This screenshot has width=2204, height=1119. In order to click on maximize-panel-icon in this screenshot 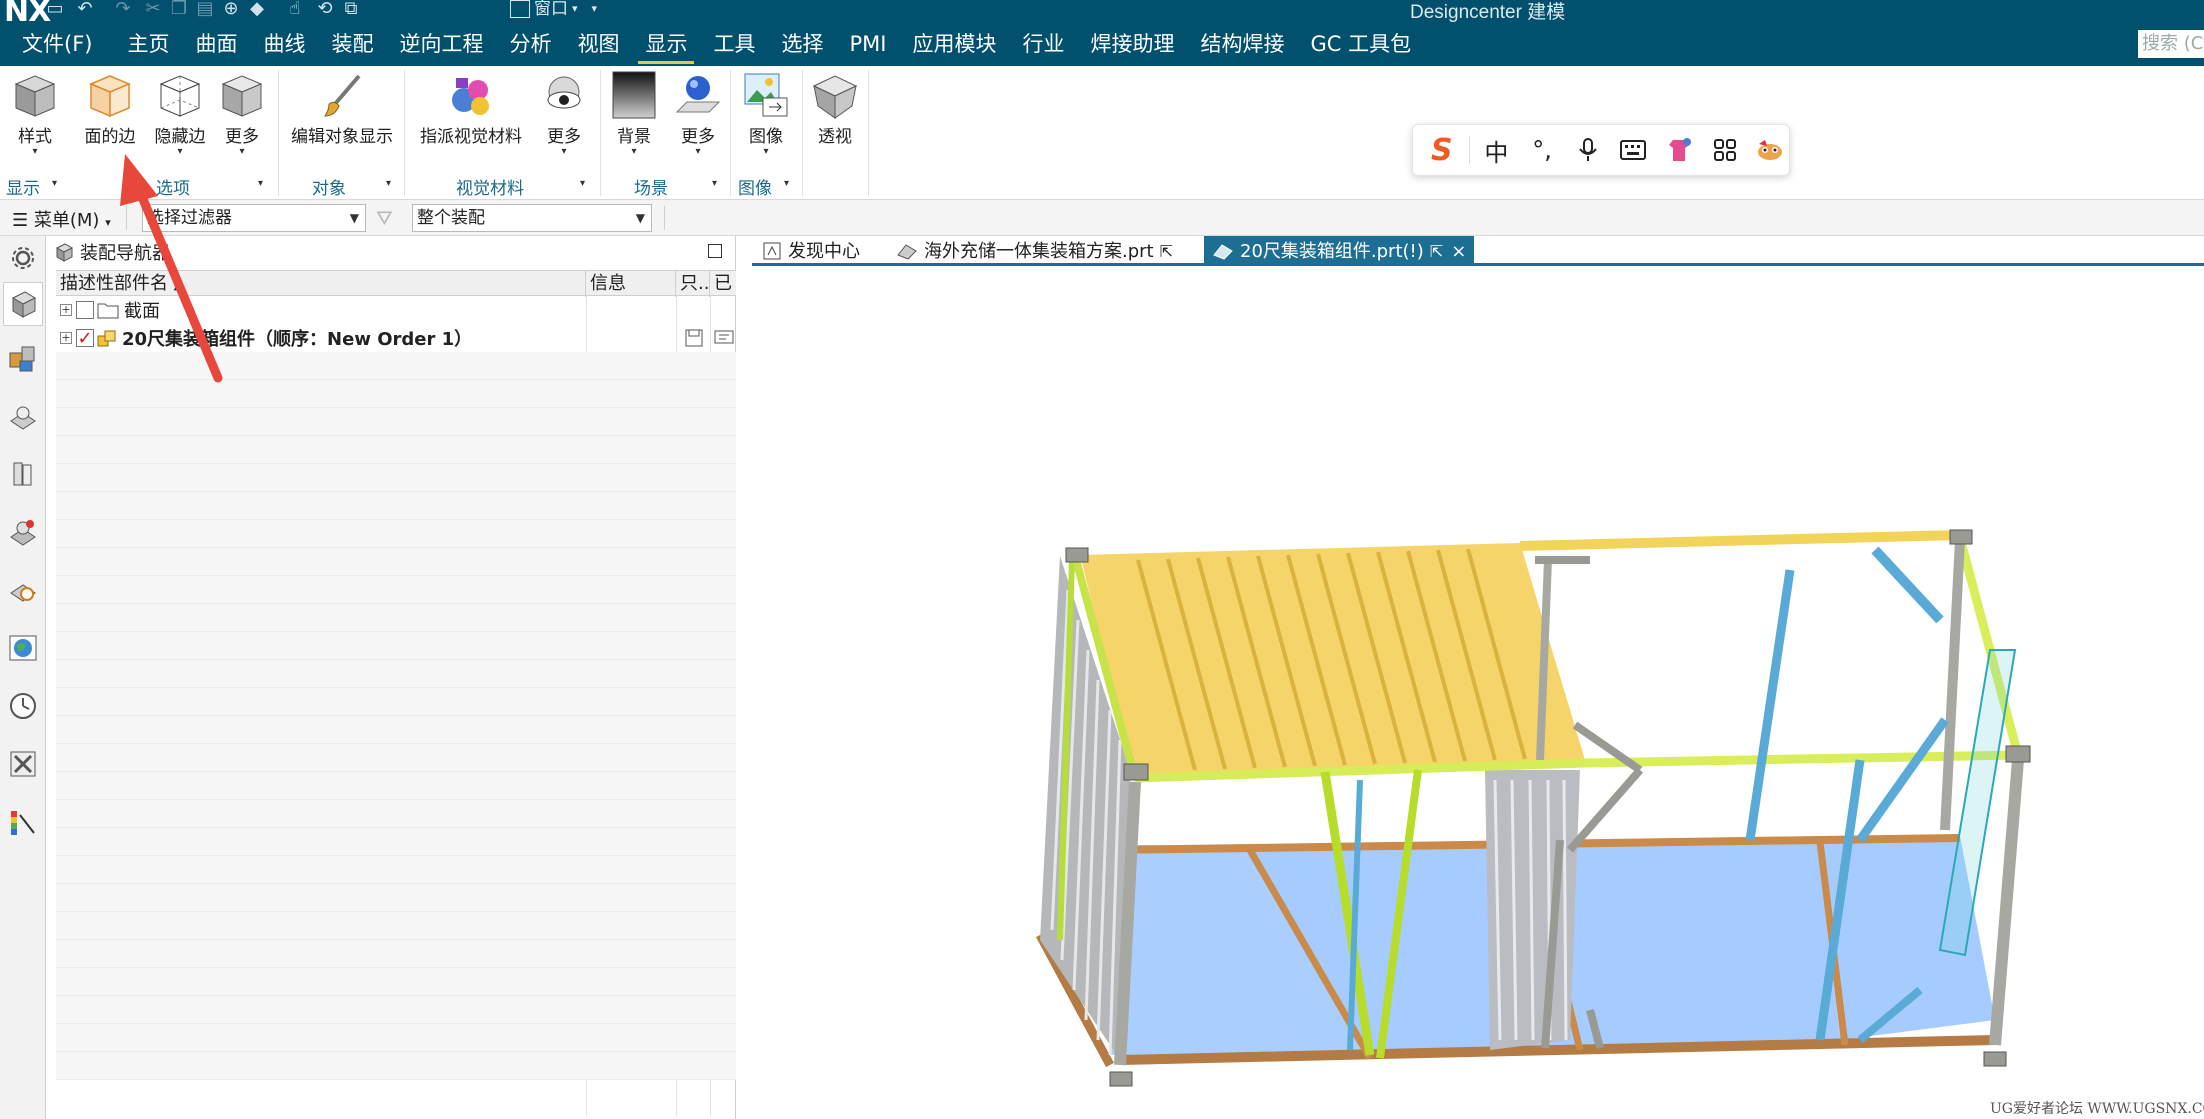, I will do `click(715, 251)`.